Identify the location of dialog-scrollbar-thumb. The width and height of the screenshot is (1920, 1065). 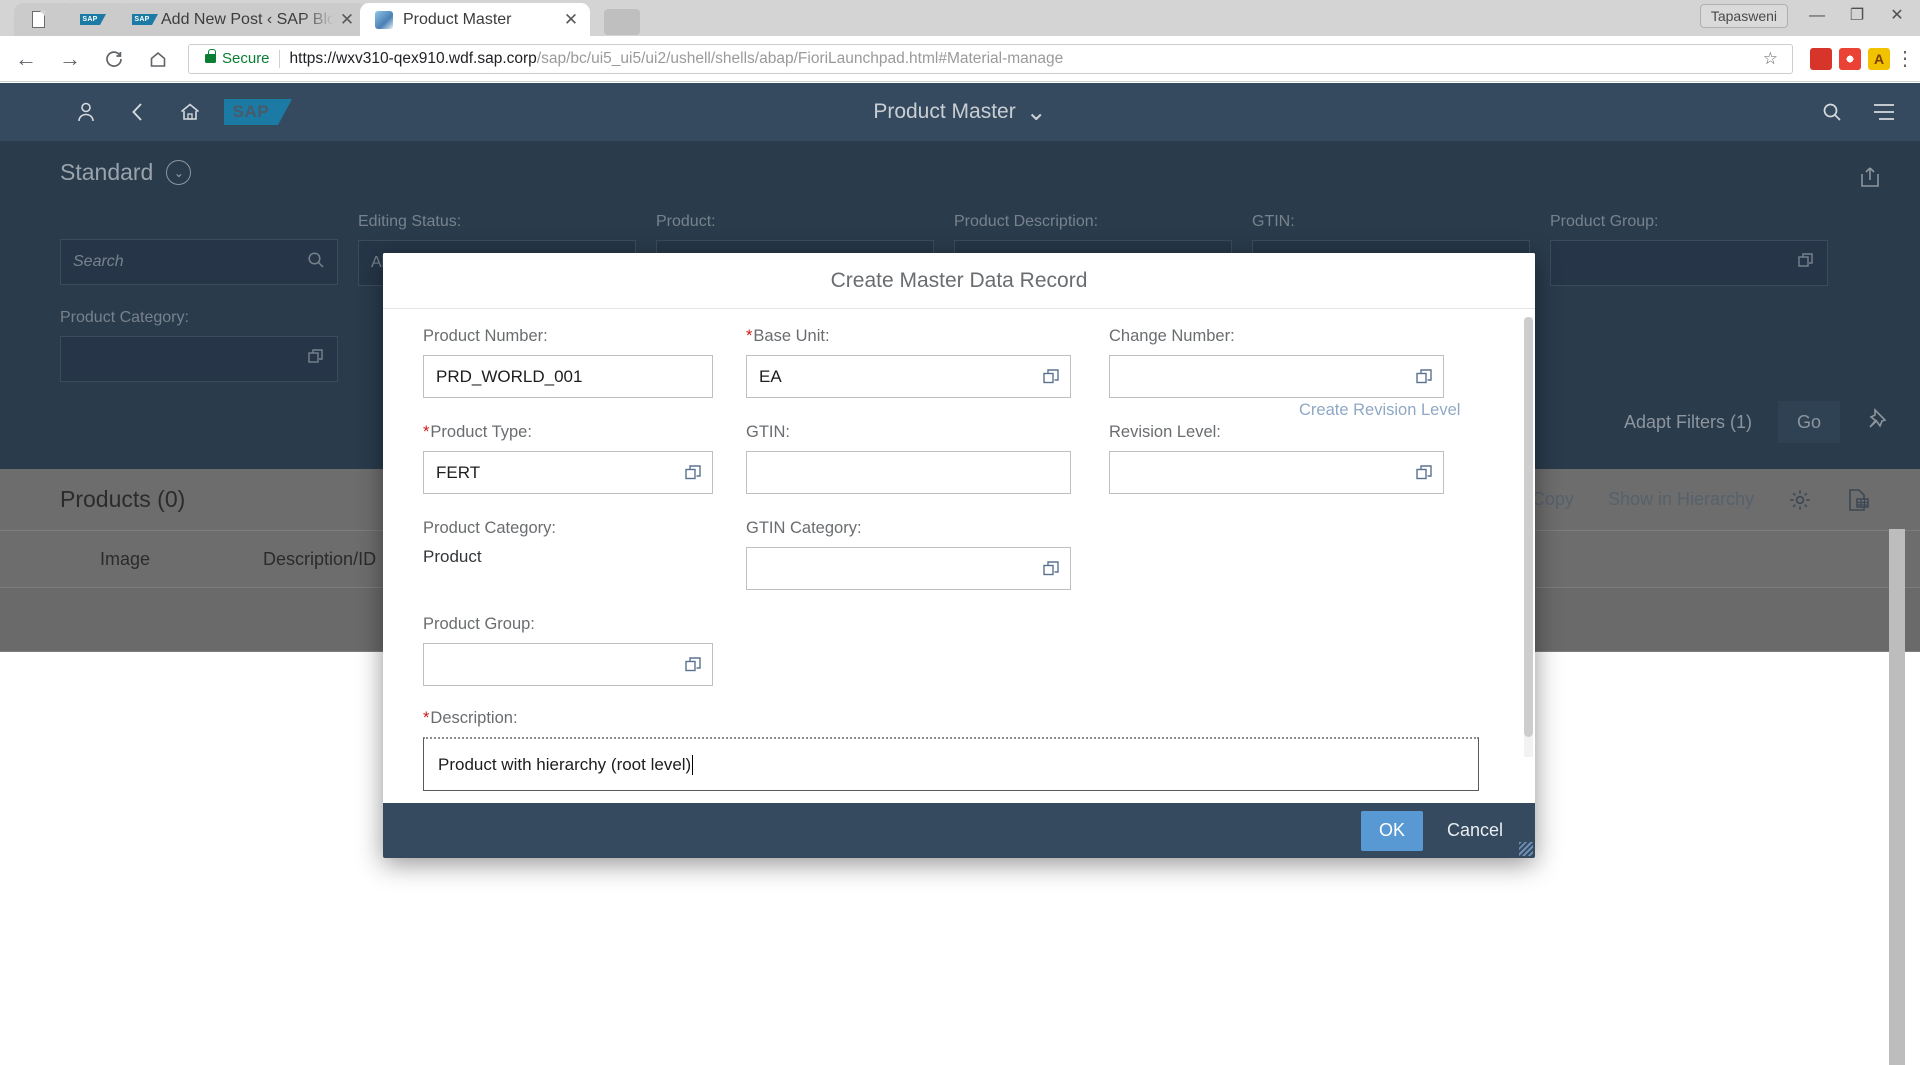
(1528, 527).